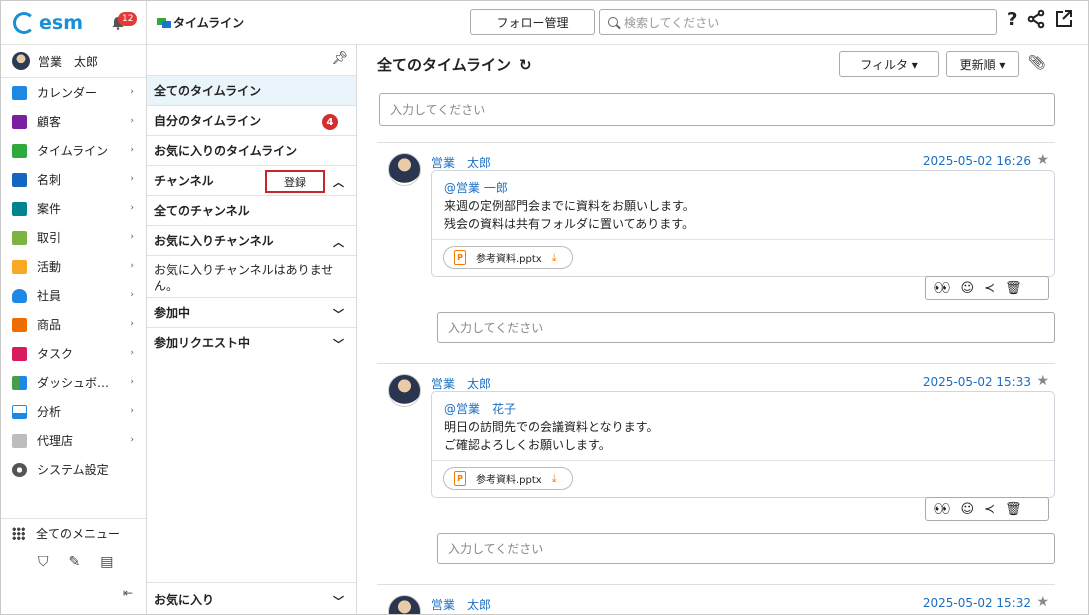  Describe the element at coordinates (202, 343) in the screenshot. I see `requests-label: 参加リクエスト中` at that location.